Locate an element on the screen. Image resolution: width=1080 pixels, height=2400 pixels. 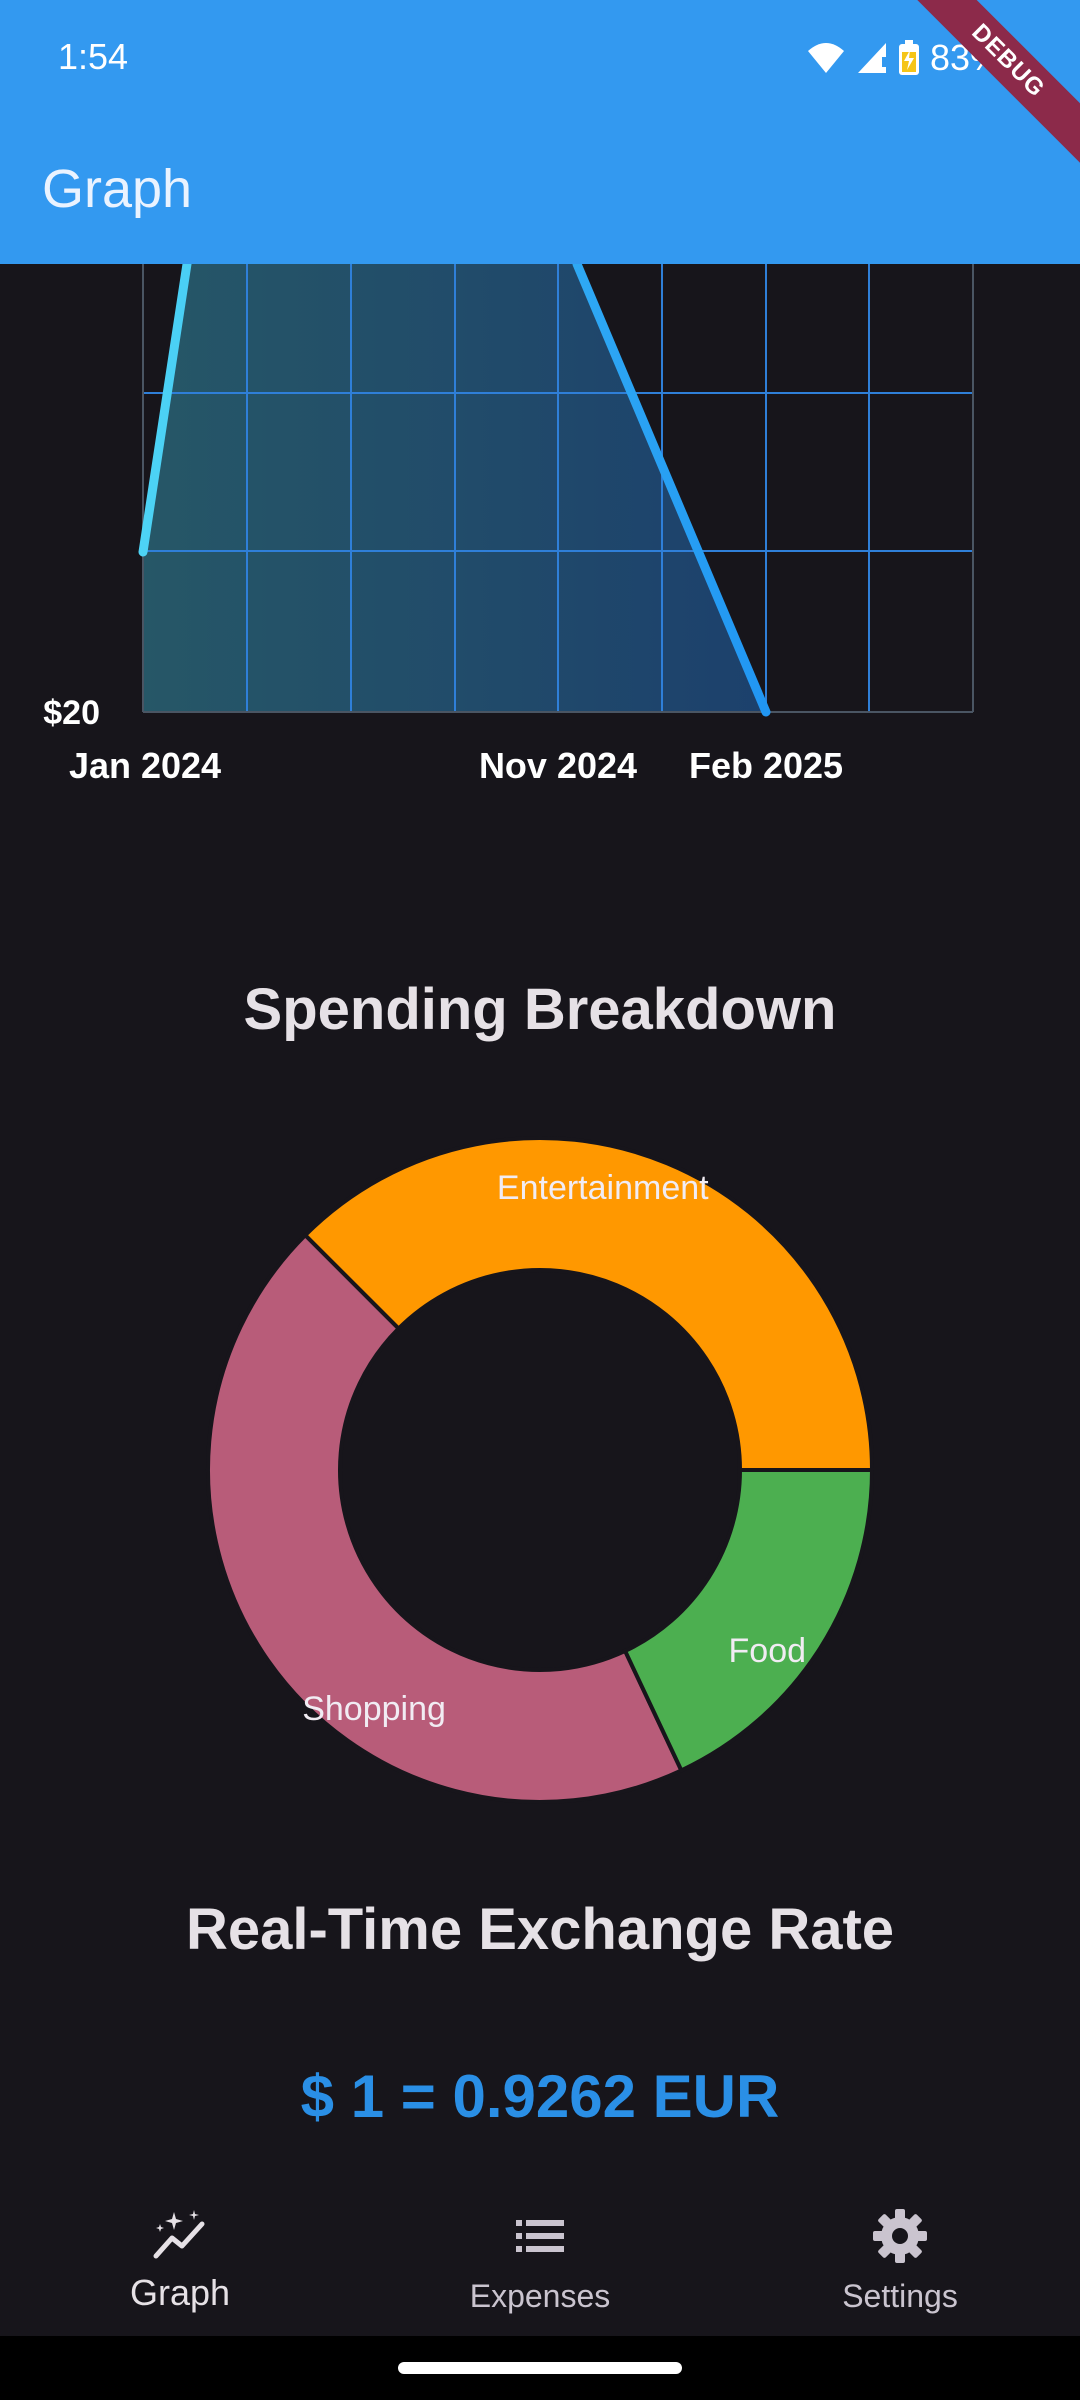
app-bar: Graph is located at coordinates (540, 191).